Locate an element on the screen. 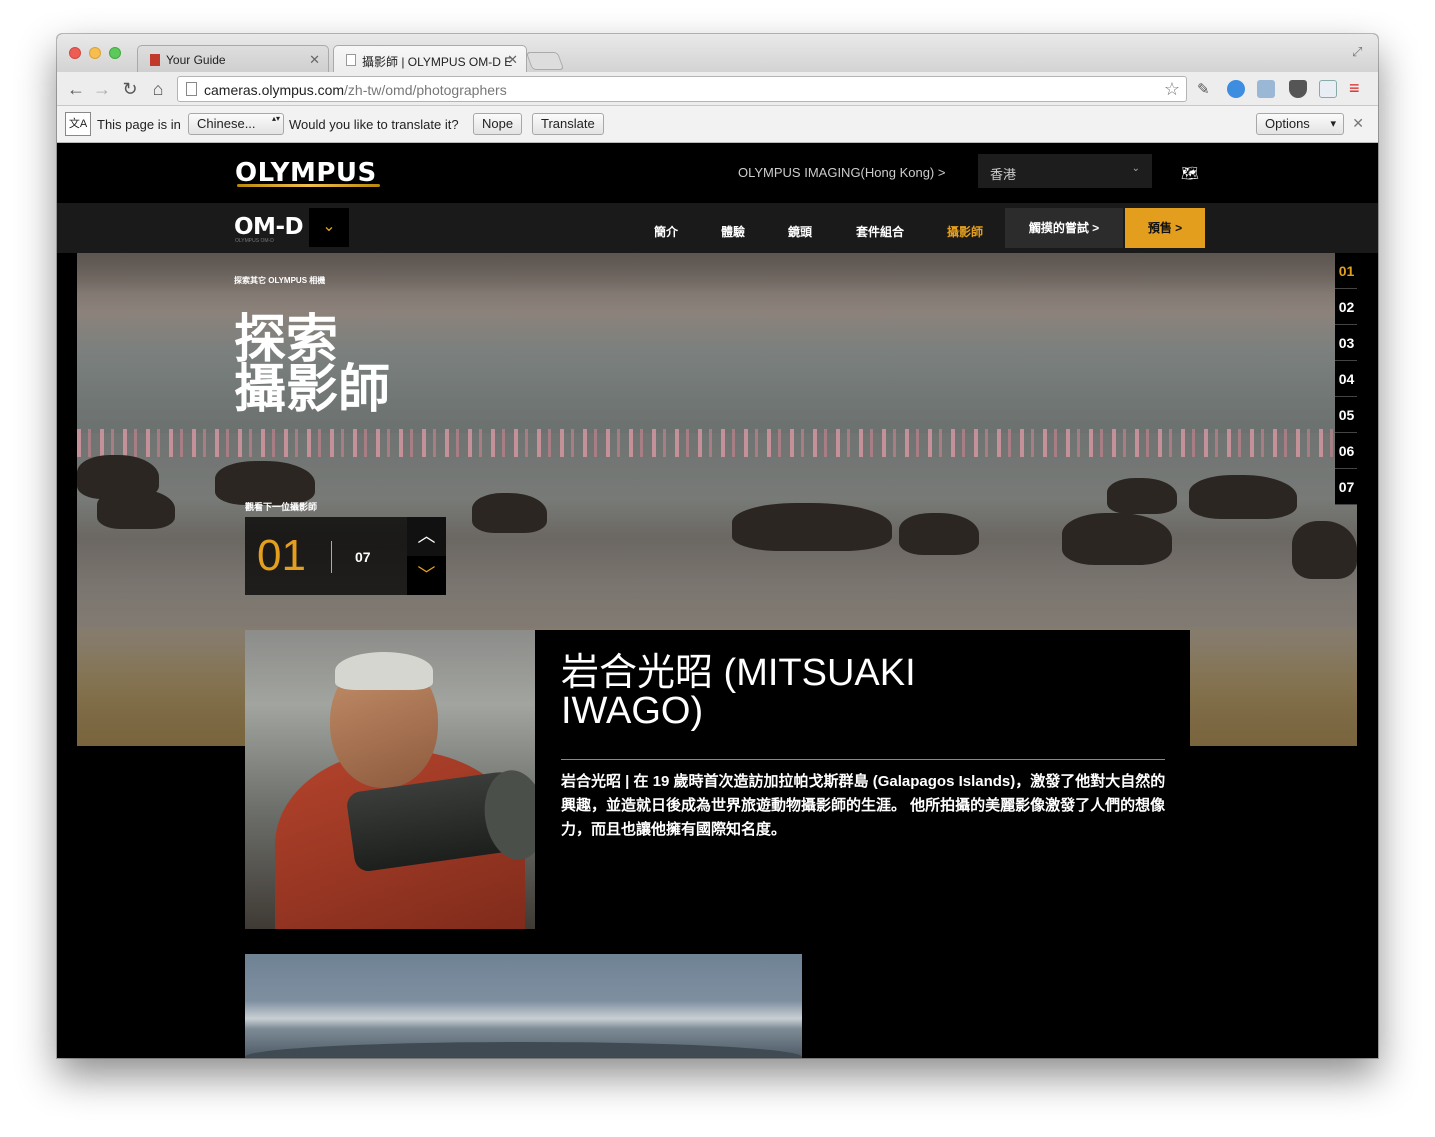  try-button: 觸摸的嘗試 > is located at coordinates (1064, 228).